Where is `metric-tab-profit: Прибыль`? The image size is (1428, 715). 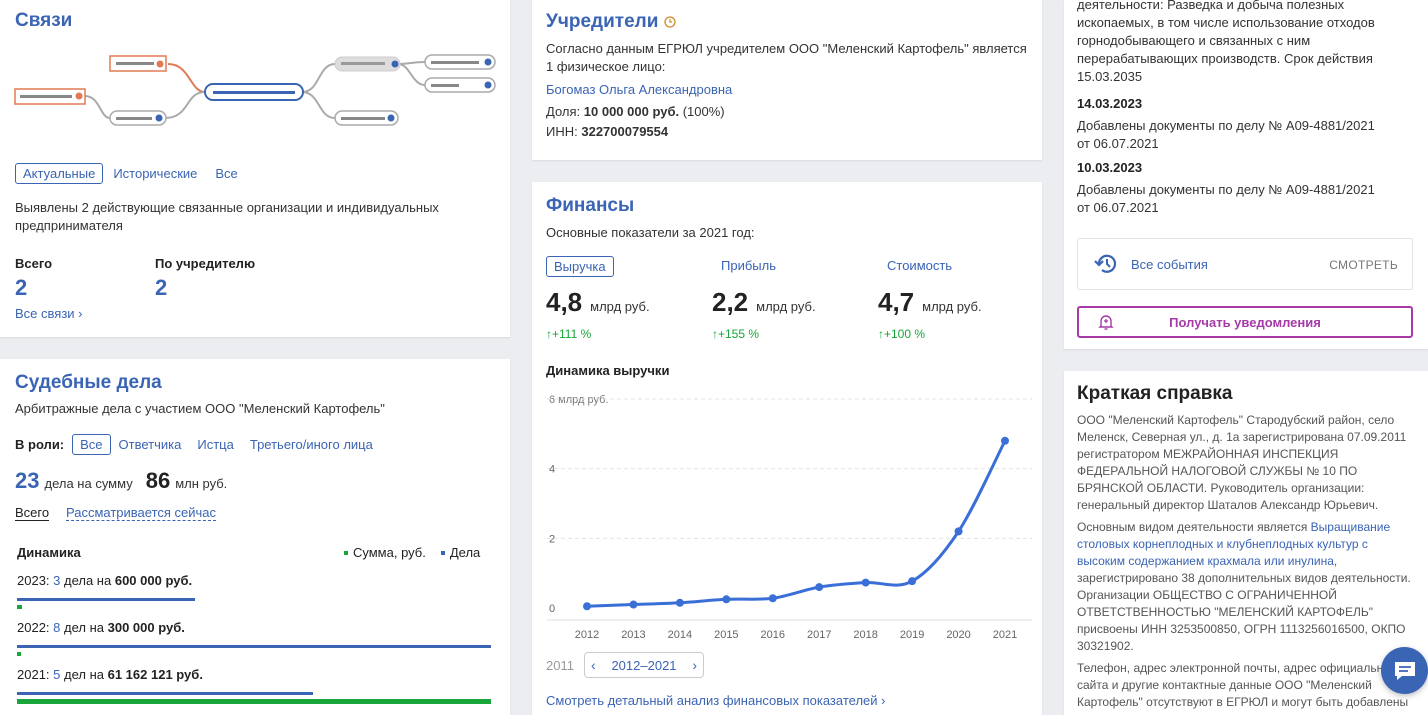 metric-tab-profit: Прибыль is located at coordinates (748, 265).